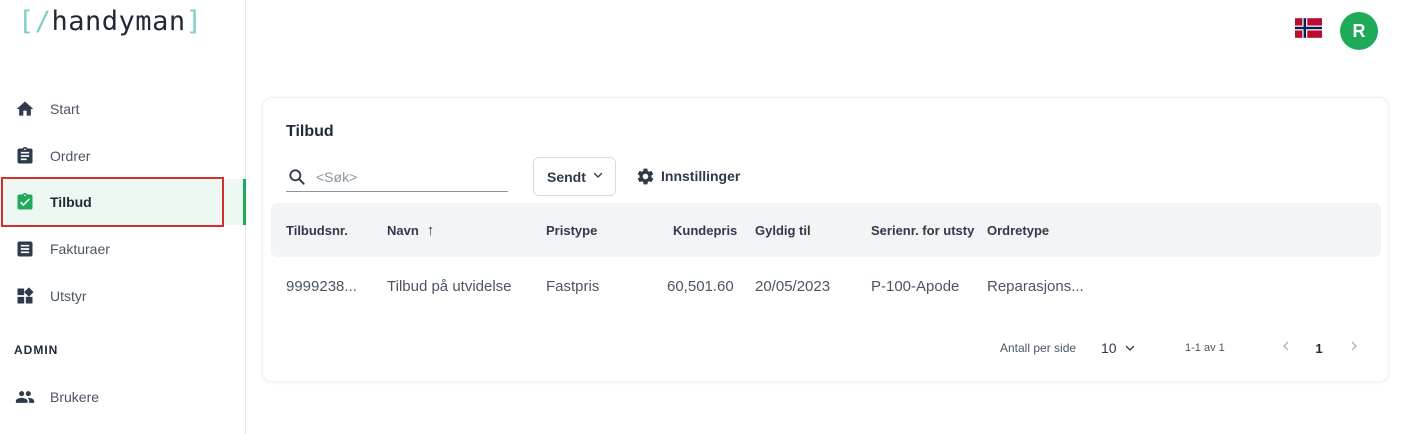  Describe the element at coordinates (43, 21) in the screenshot. I see `logo-slash: /` at that location.